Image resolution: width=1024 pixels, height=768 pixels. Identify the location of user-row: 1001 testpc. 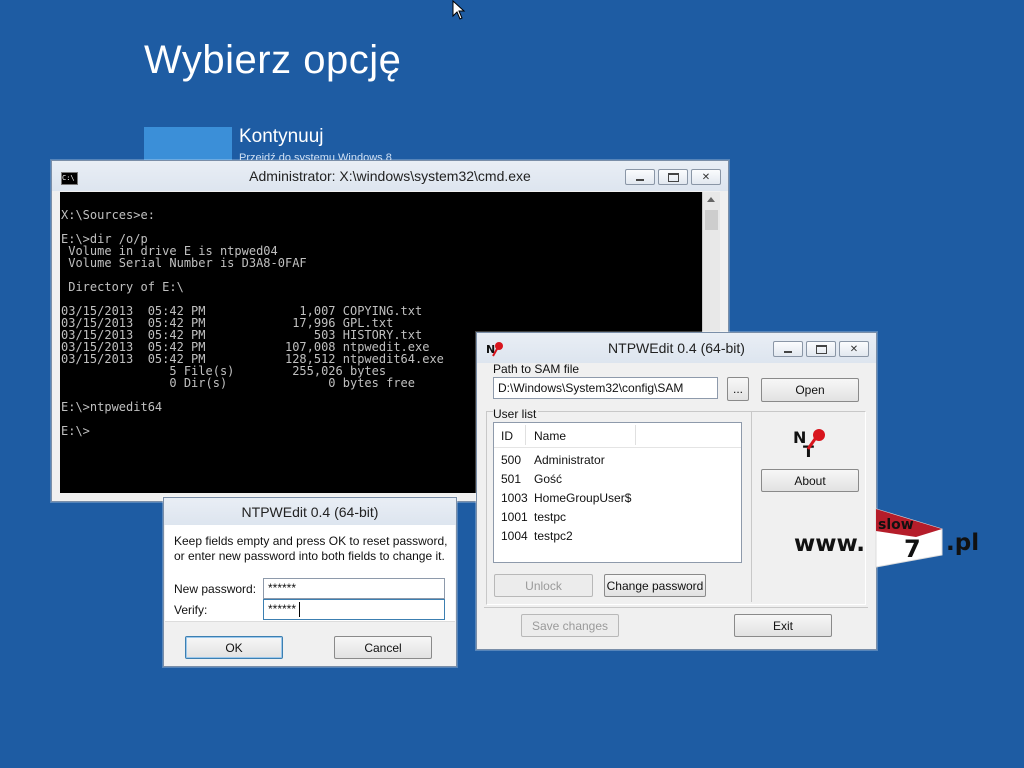
(617, 516).